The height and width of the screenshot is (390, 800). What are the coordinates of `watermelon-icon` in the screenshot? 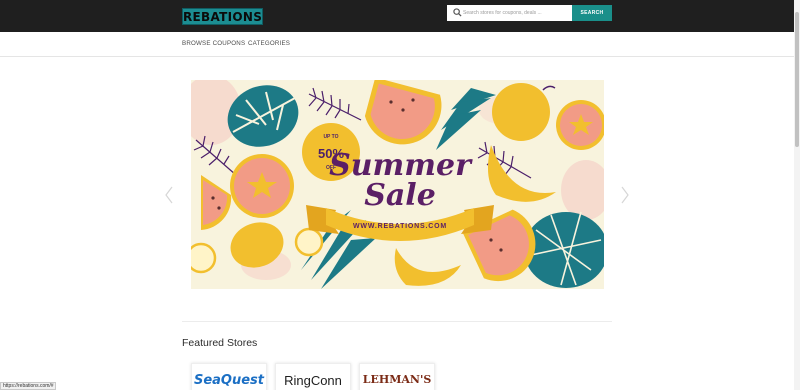 It's located at (403, 112).